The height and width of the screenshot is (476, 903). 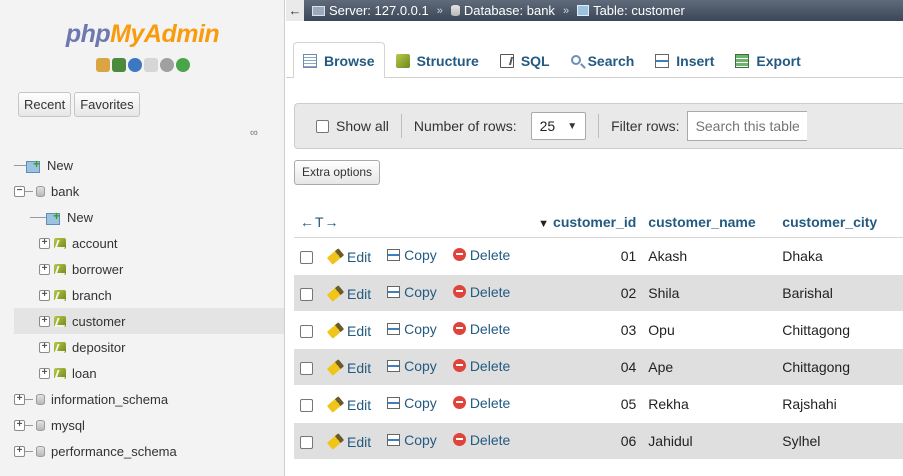 I want to click on tree-table-account: + account, so click(x=149, y=243).